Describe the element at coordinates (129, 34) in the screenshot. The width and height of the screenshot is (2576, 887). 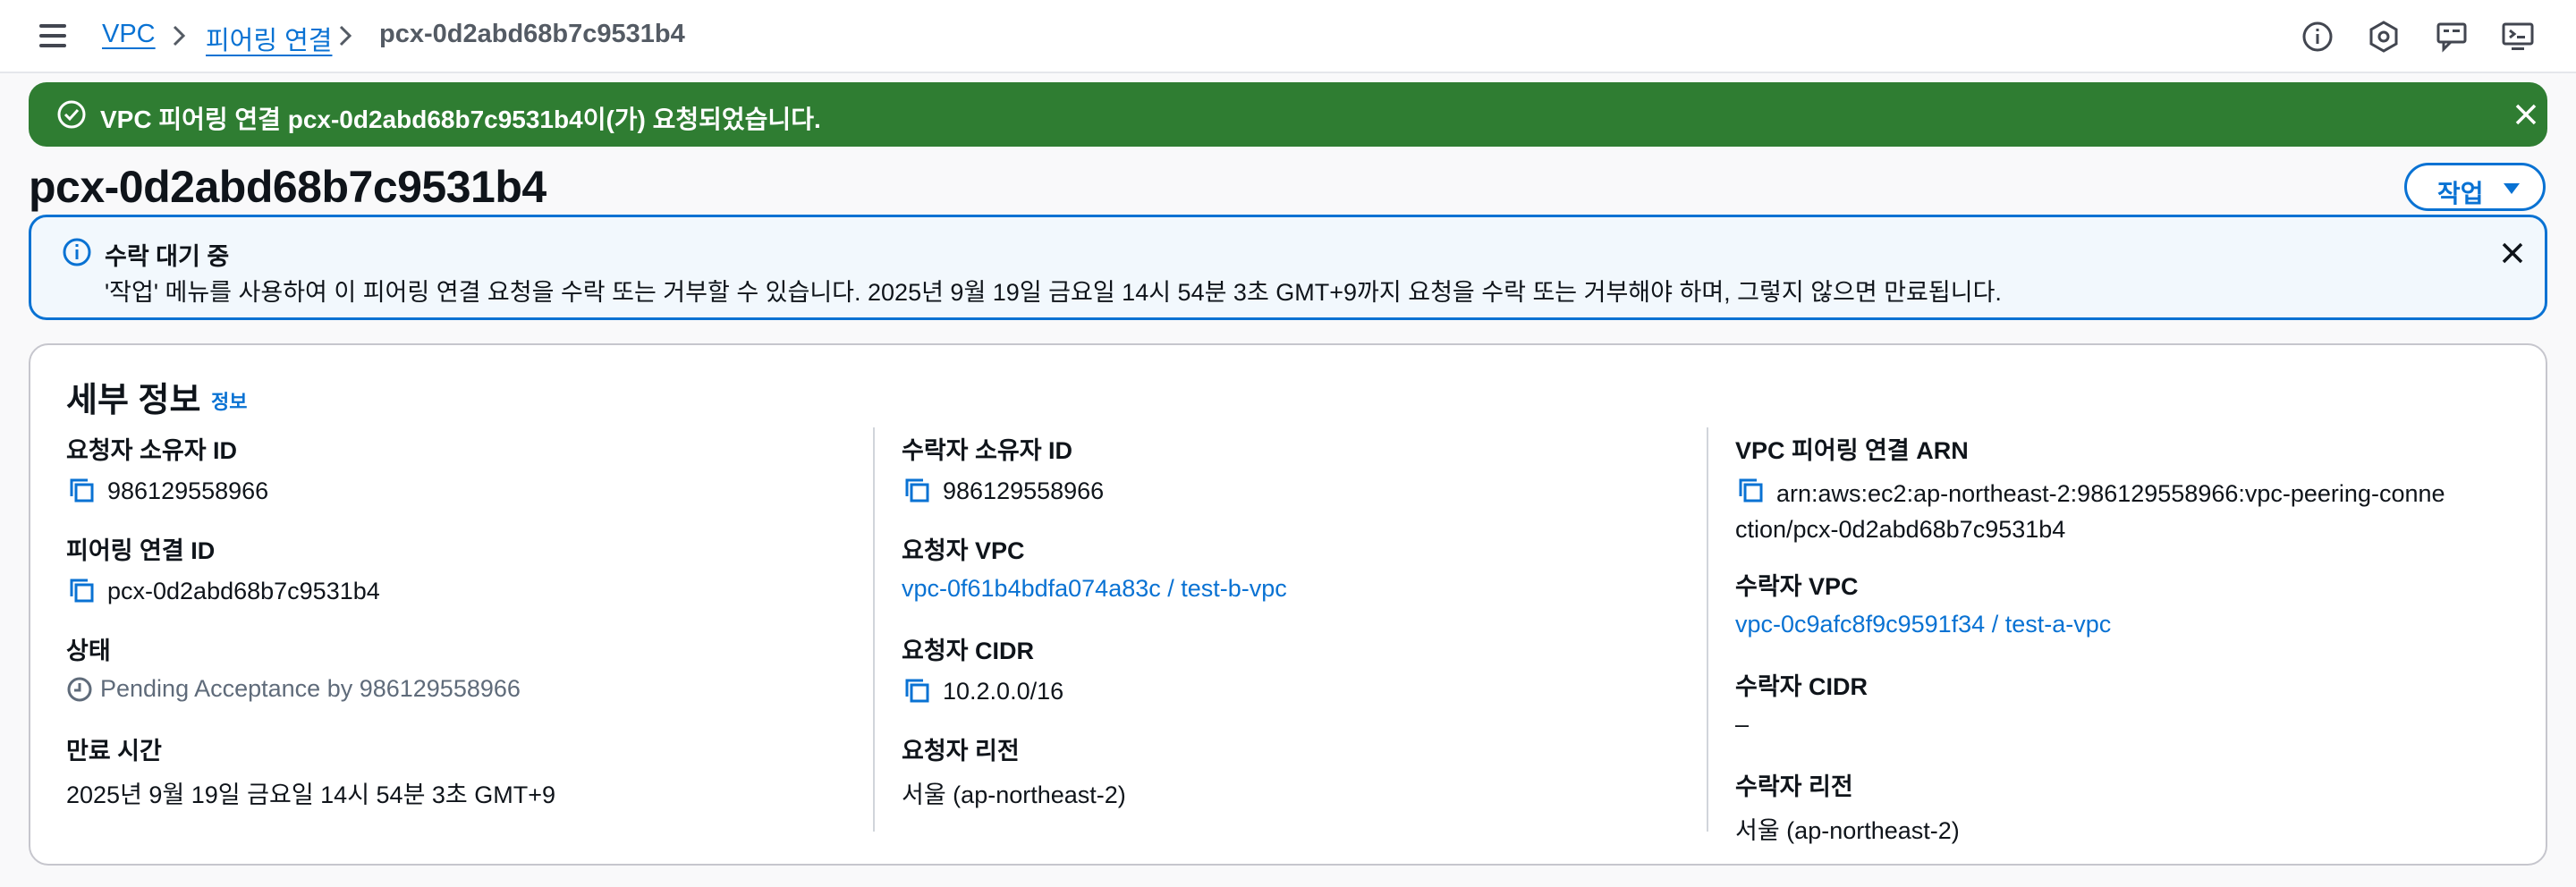
I see `breadcrumb-vpc: VPC` at that location.